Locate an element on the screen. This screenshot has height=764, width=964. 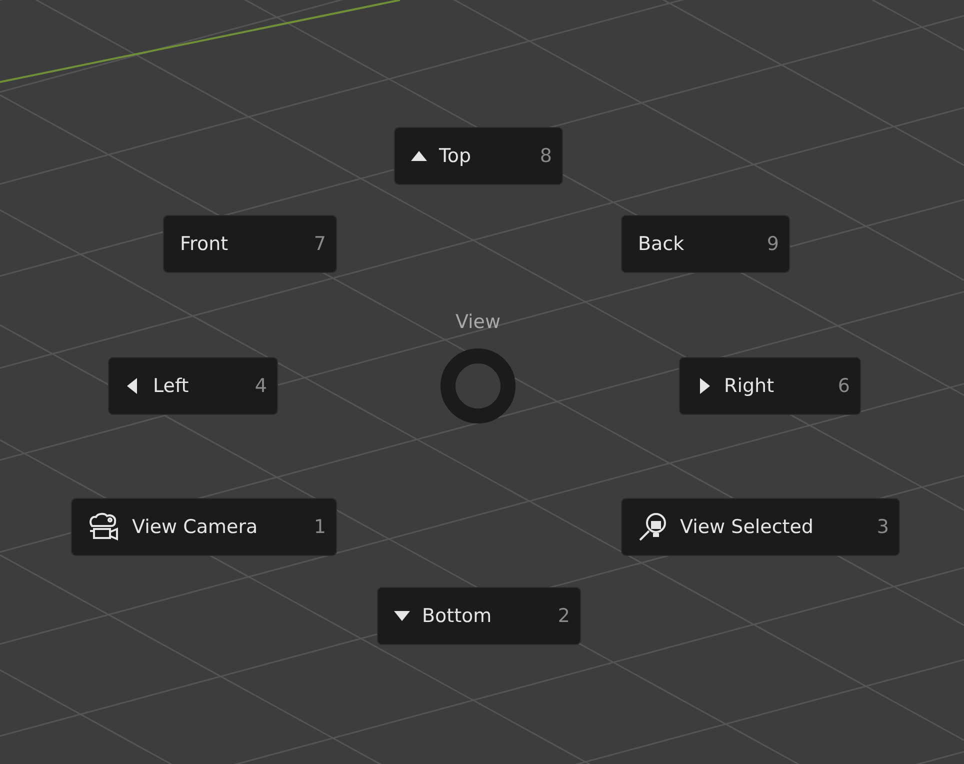
pie-menu-item: Right 6 is located at coordinates (770, 386).